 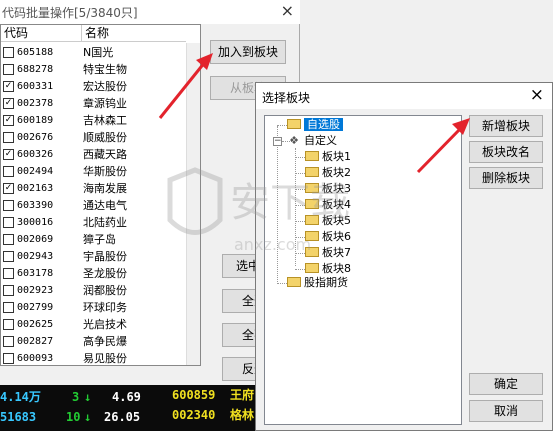 What do you see at coordinates (122, 417) in the screenshot?
I see `ticker-price: 26.05` at bounding box center [122, 417].